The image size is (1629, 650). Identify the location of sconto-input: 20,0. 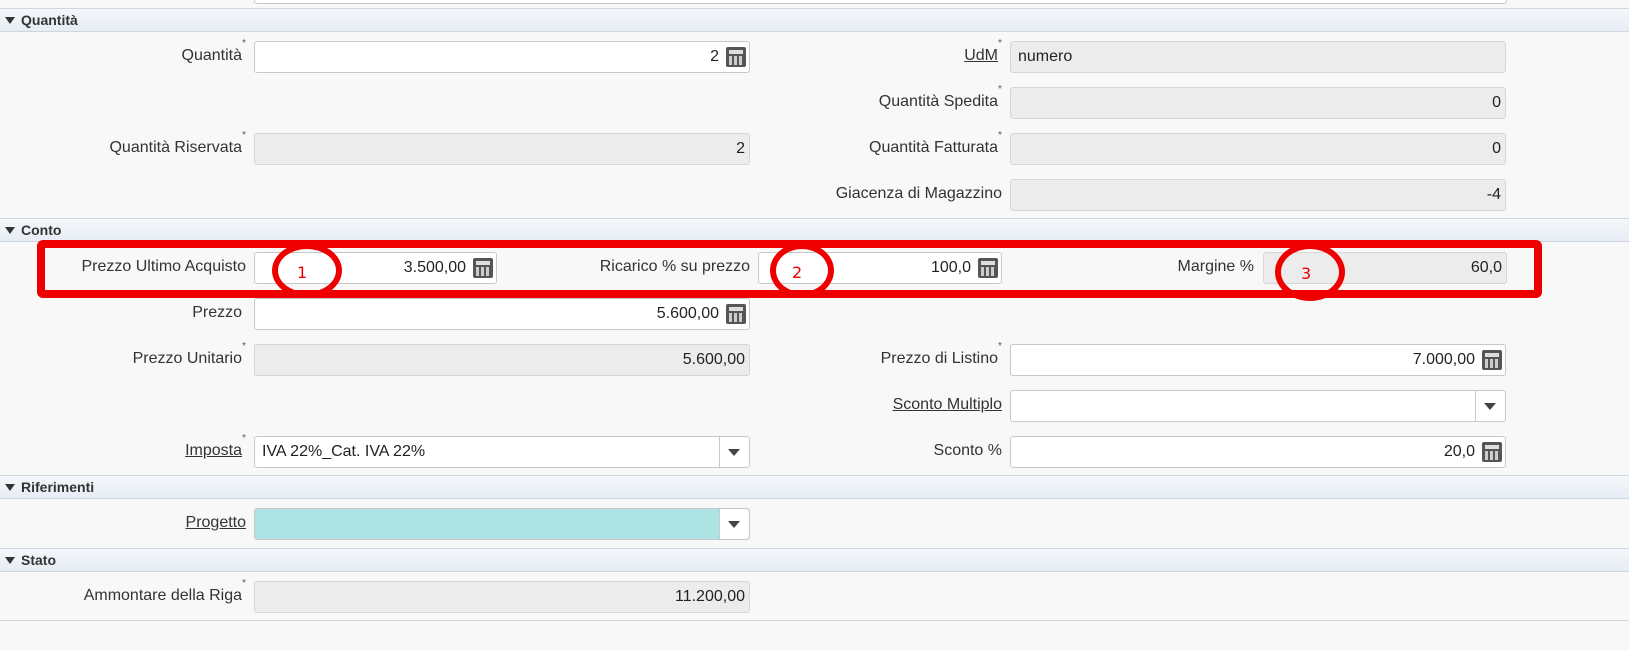
(1258, 452).